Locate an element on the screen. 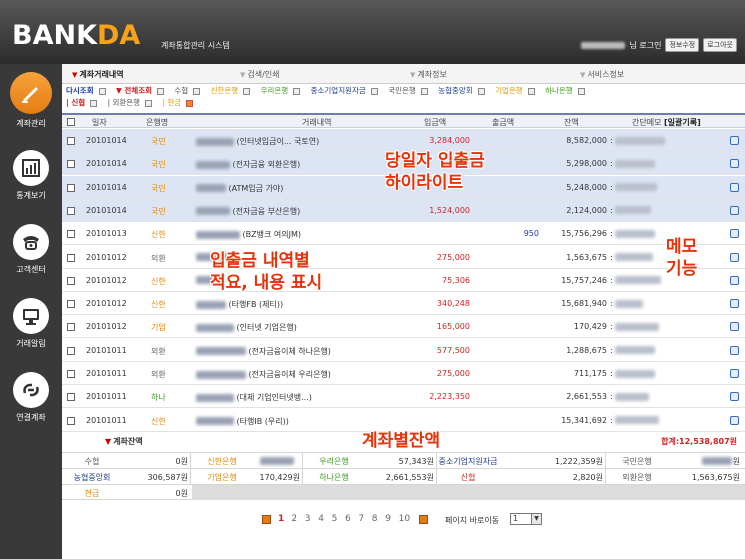 The image size is (745, 559). table-row: 20101011 외환 (전자금융이체 우리은행) 275,000 711,175: is located at coordinates (403, 373).